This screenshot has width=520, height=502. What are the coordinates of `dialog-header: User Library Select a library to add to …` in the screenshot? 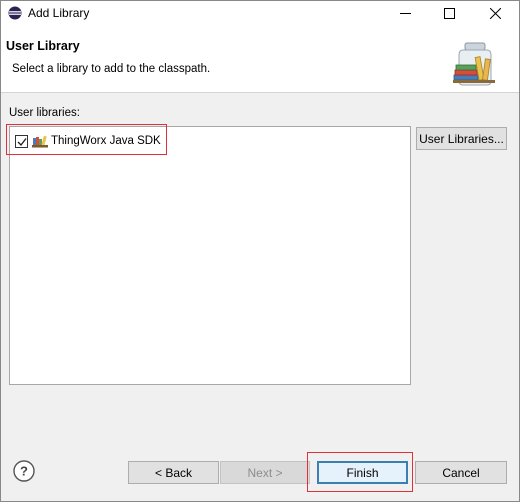 It's located at (260, 60).